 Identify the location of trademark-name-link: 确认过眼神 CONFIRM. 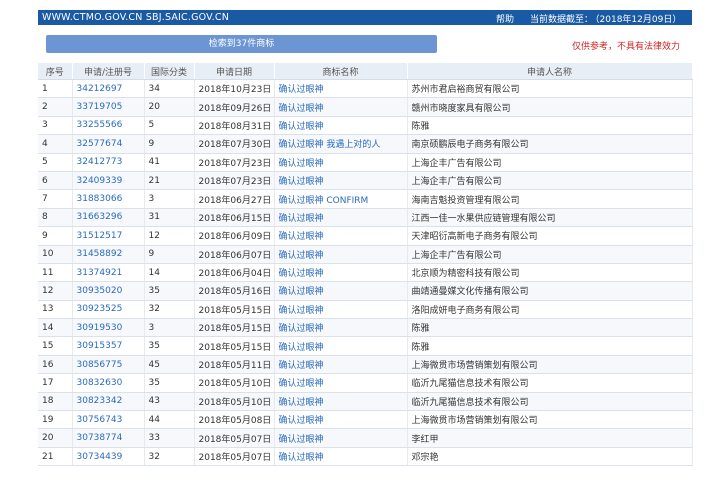
(341, 199).